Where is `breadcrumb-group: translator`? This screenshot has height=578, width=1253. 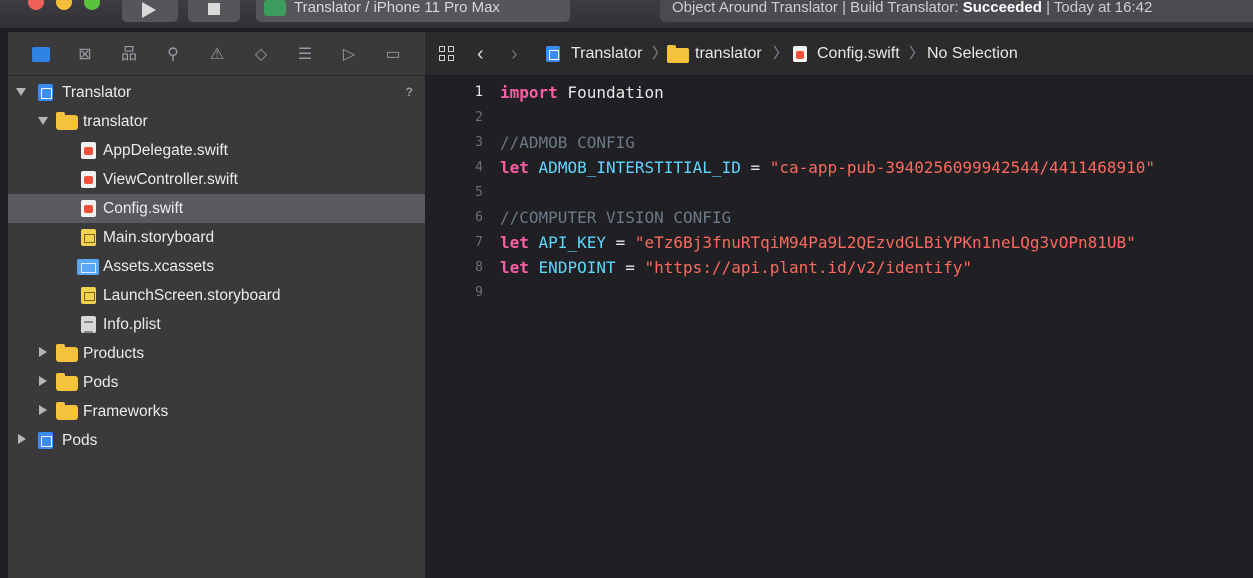
breadcrumb-group: translator is located at coordinates (728, 54).